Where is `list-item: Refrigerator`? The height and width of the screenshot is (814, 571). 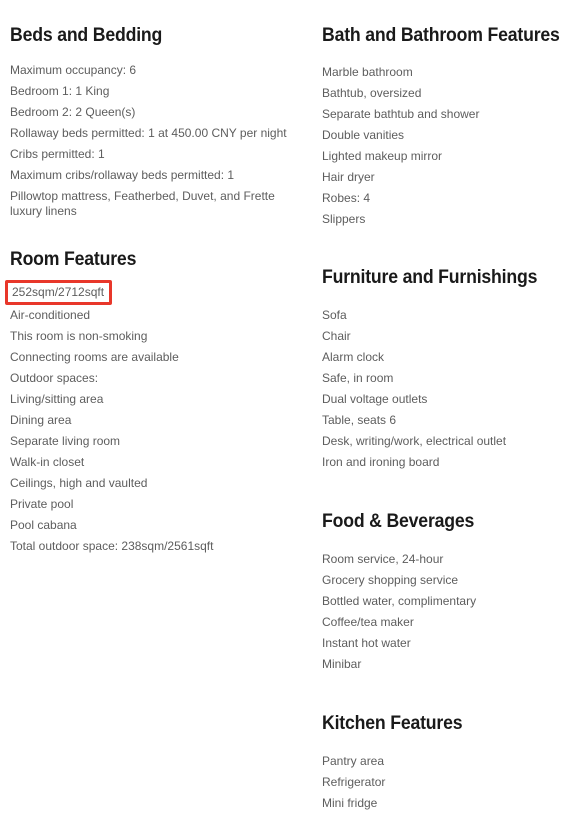 list-item: Refrigerator is located at coordinates (354, 782).